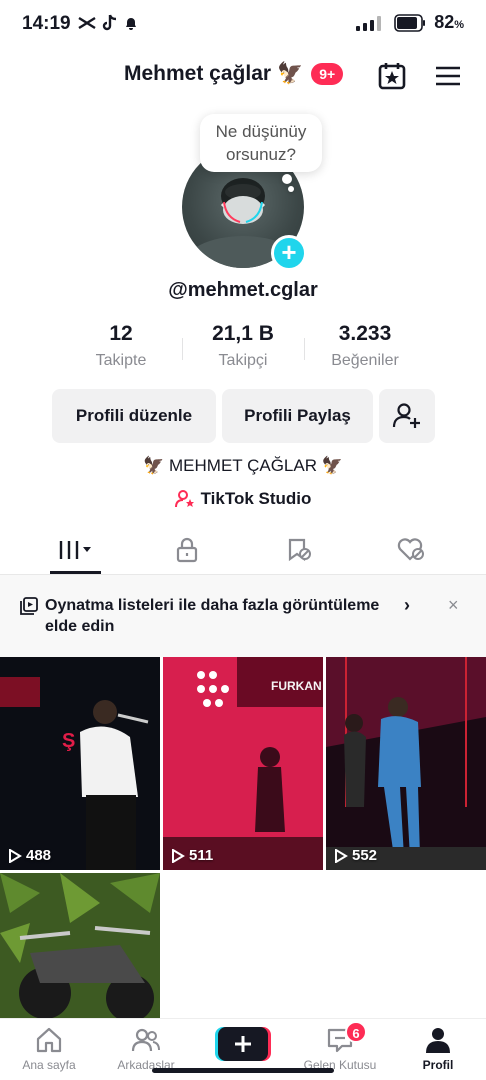 The width and height of the screenshot is (486, 1080). What do you see at coordinates (448, 76) in the screenshot?
I see `menu-icon` at bounding box center [448, 76].